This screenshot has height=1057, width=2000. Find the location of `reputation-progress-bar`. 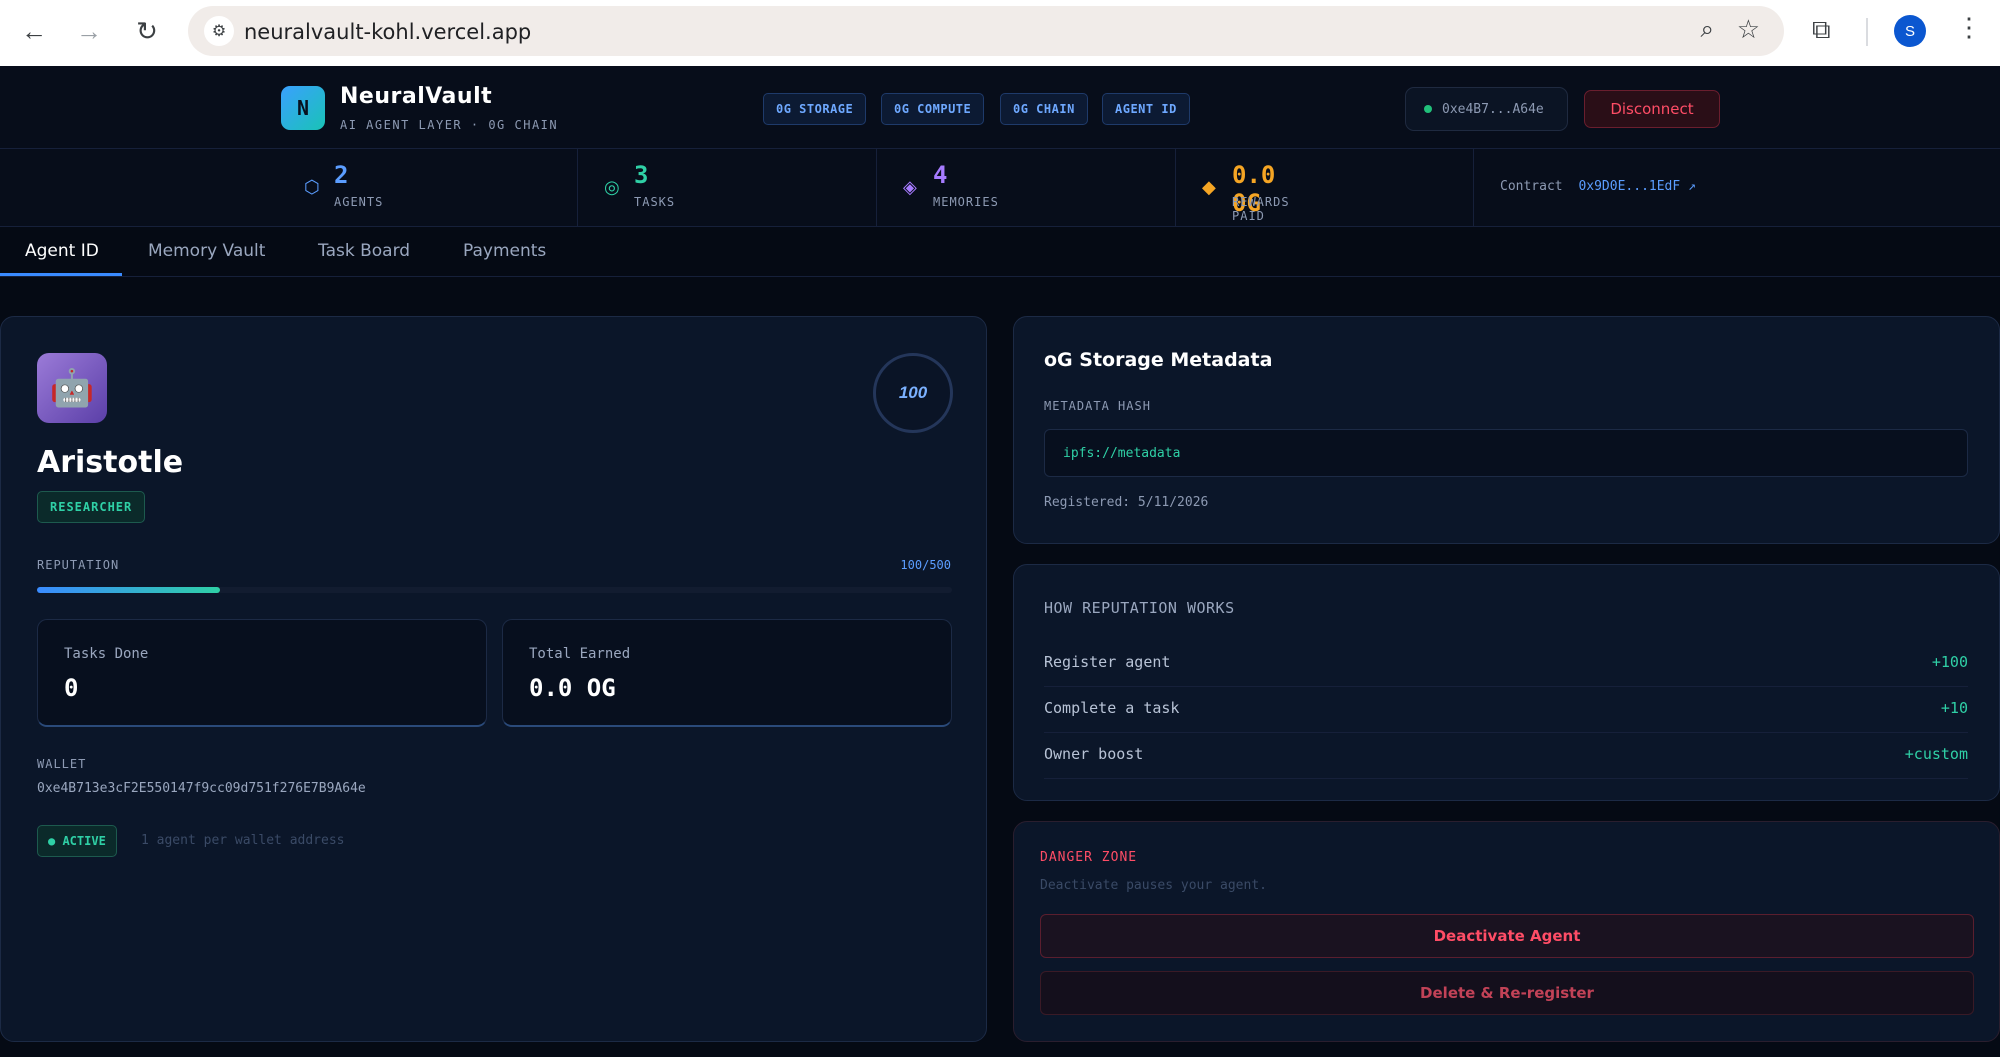

reputation-progress-bar is located at coordinates (494, 590).